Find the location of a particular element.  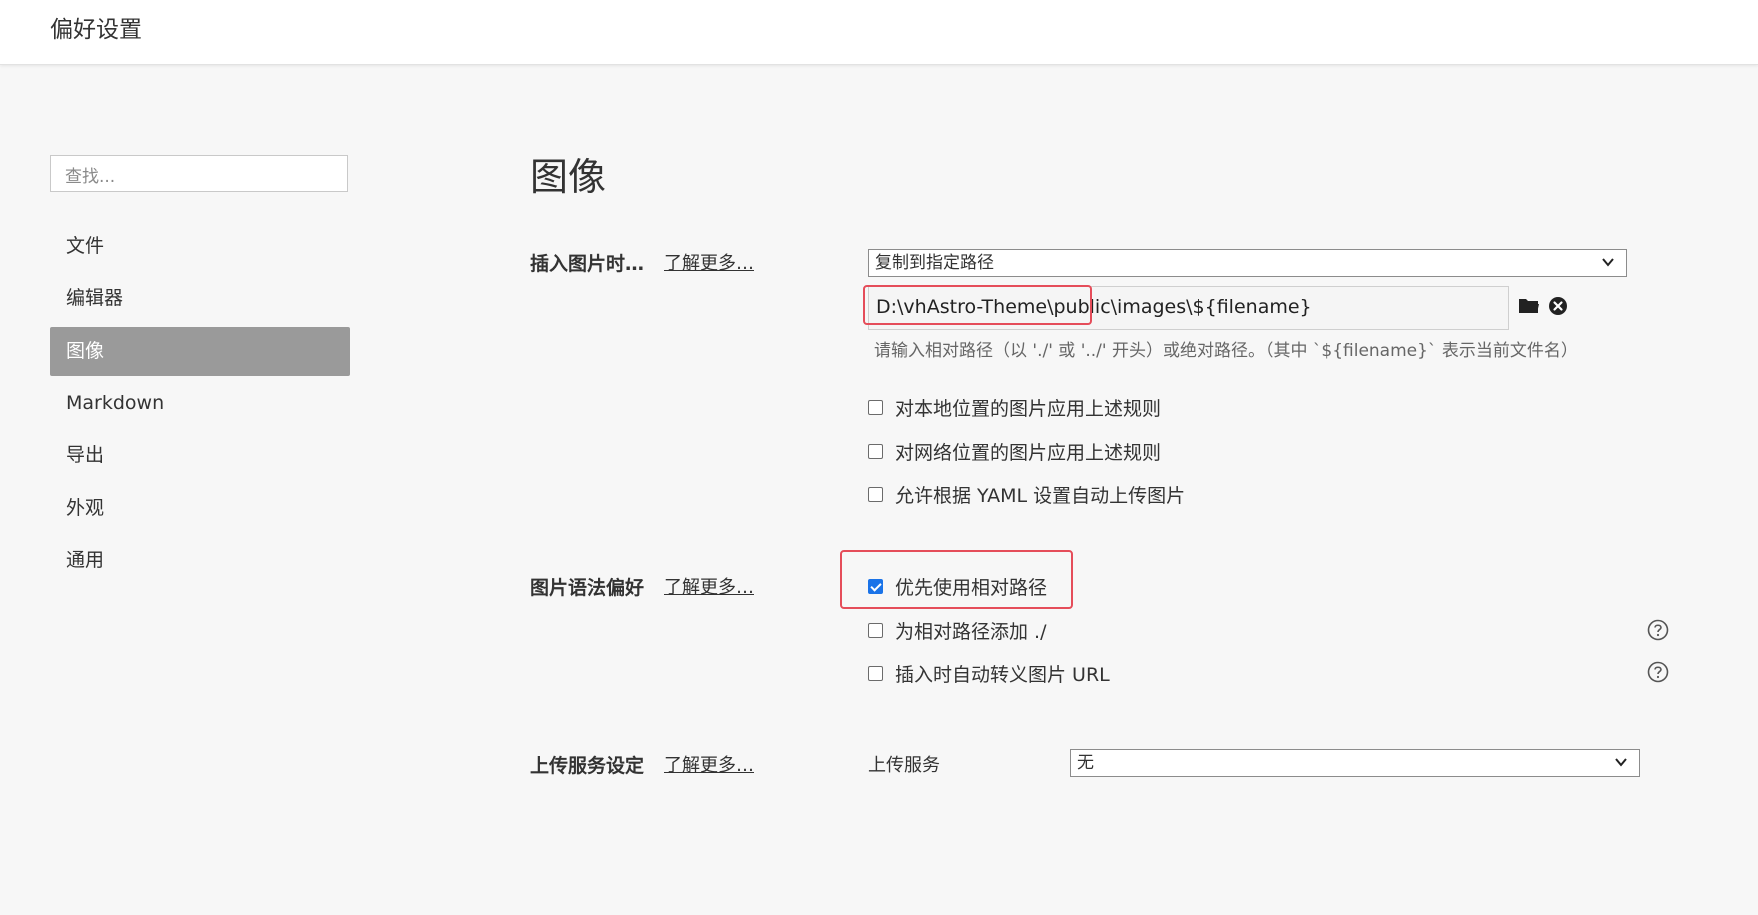

option-apply-network: 对网络位置的图片应用上述规则 is located at coordinates (1014, 451).